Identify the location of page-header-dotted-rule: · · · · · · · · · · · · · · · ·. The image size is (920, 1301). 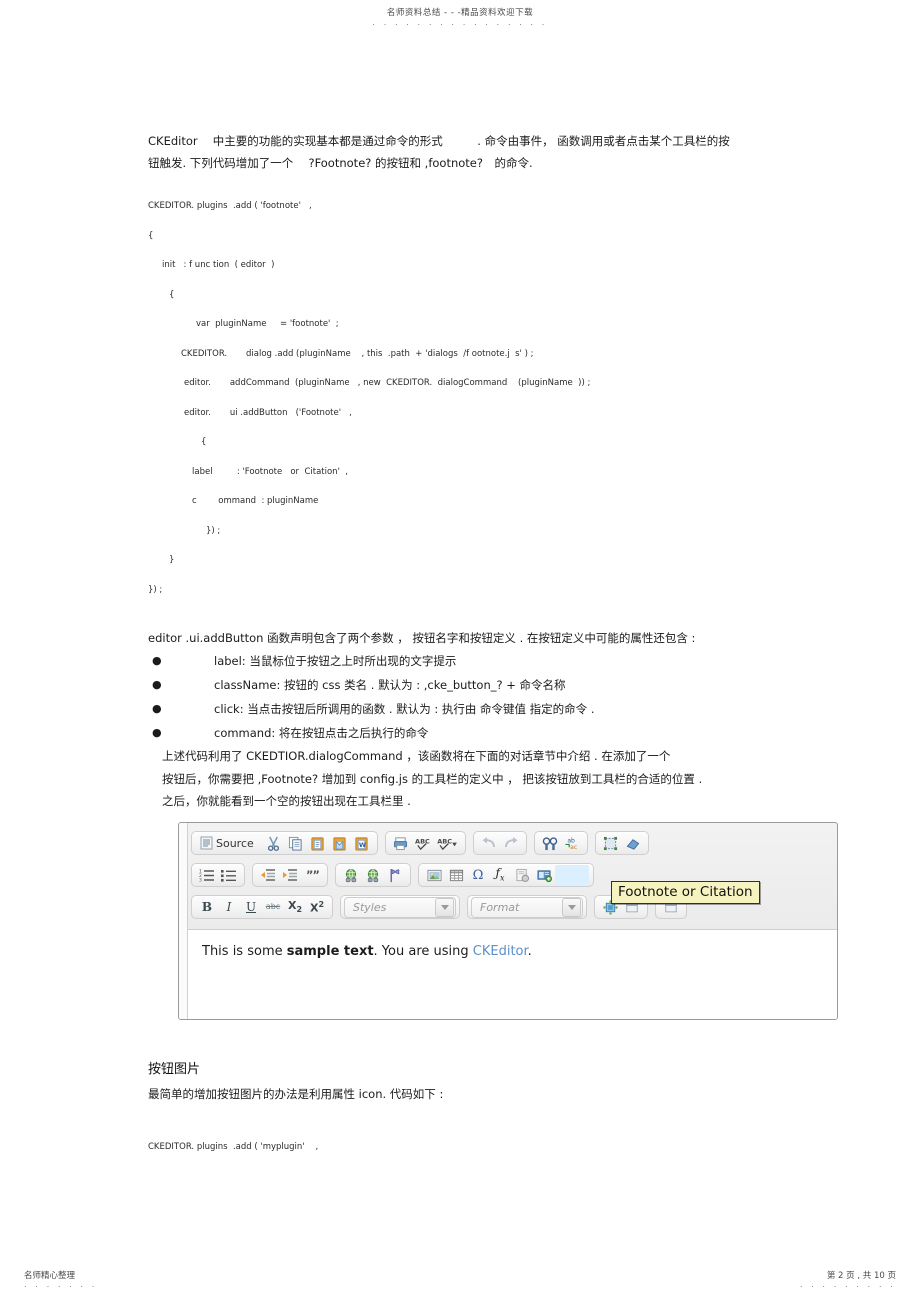
(460, 24).